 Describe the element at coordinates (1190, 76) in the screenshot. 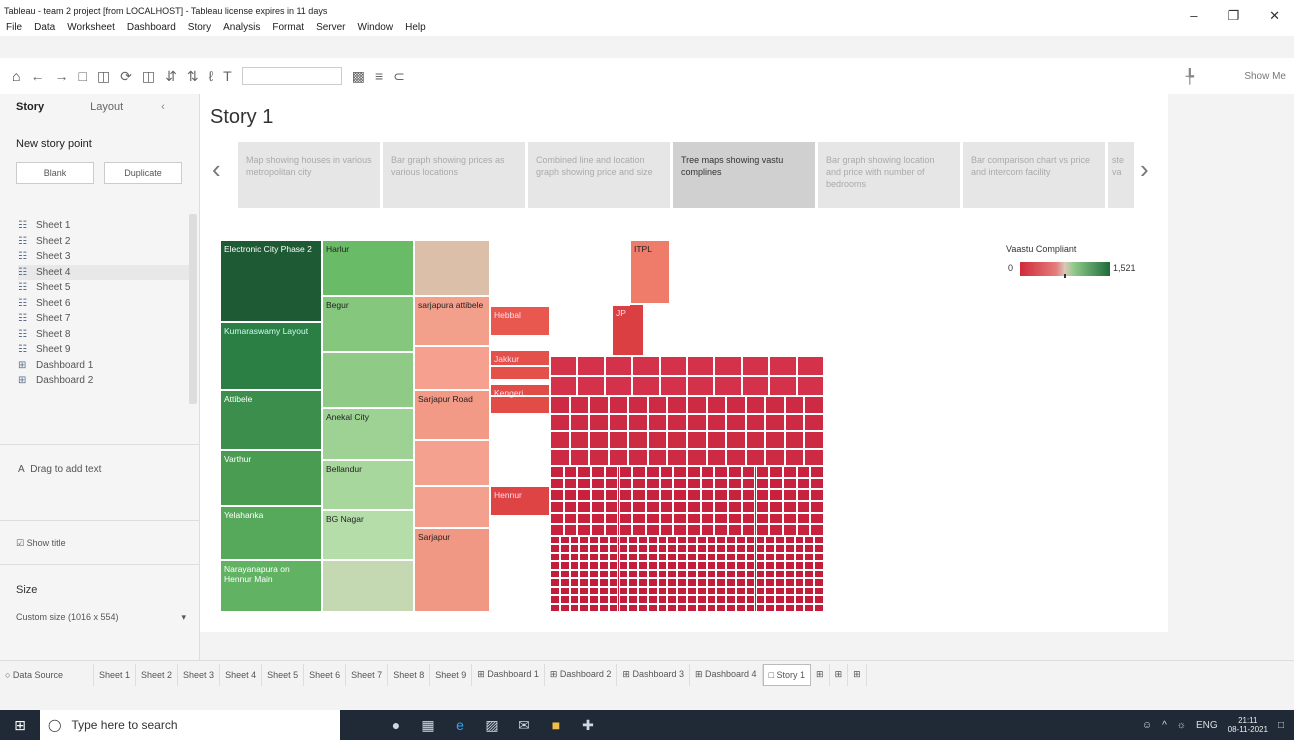

I see `pin-icon: ╄` at that location.